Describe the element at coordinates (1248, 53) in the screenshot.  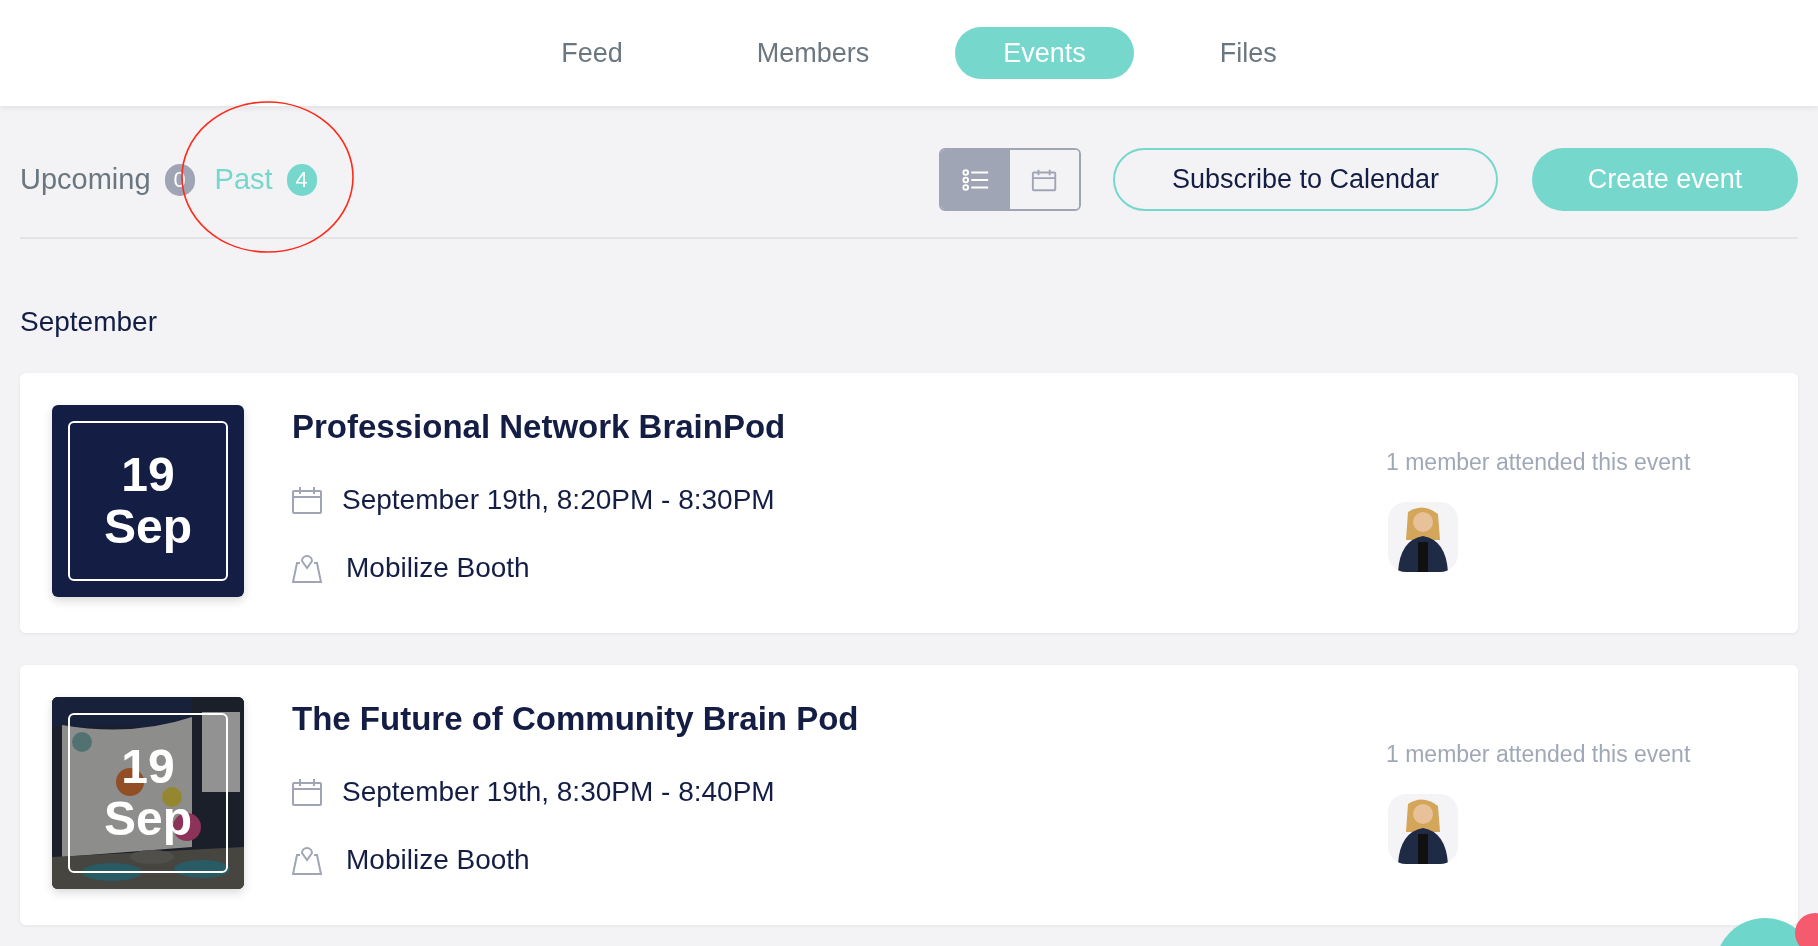
I see `nav-tab: Files` at that location.